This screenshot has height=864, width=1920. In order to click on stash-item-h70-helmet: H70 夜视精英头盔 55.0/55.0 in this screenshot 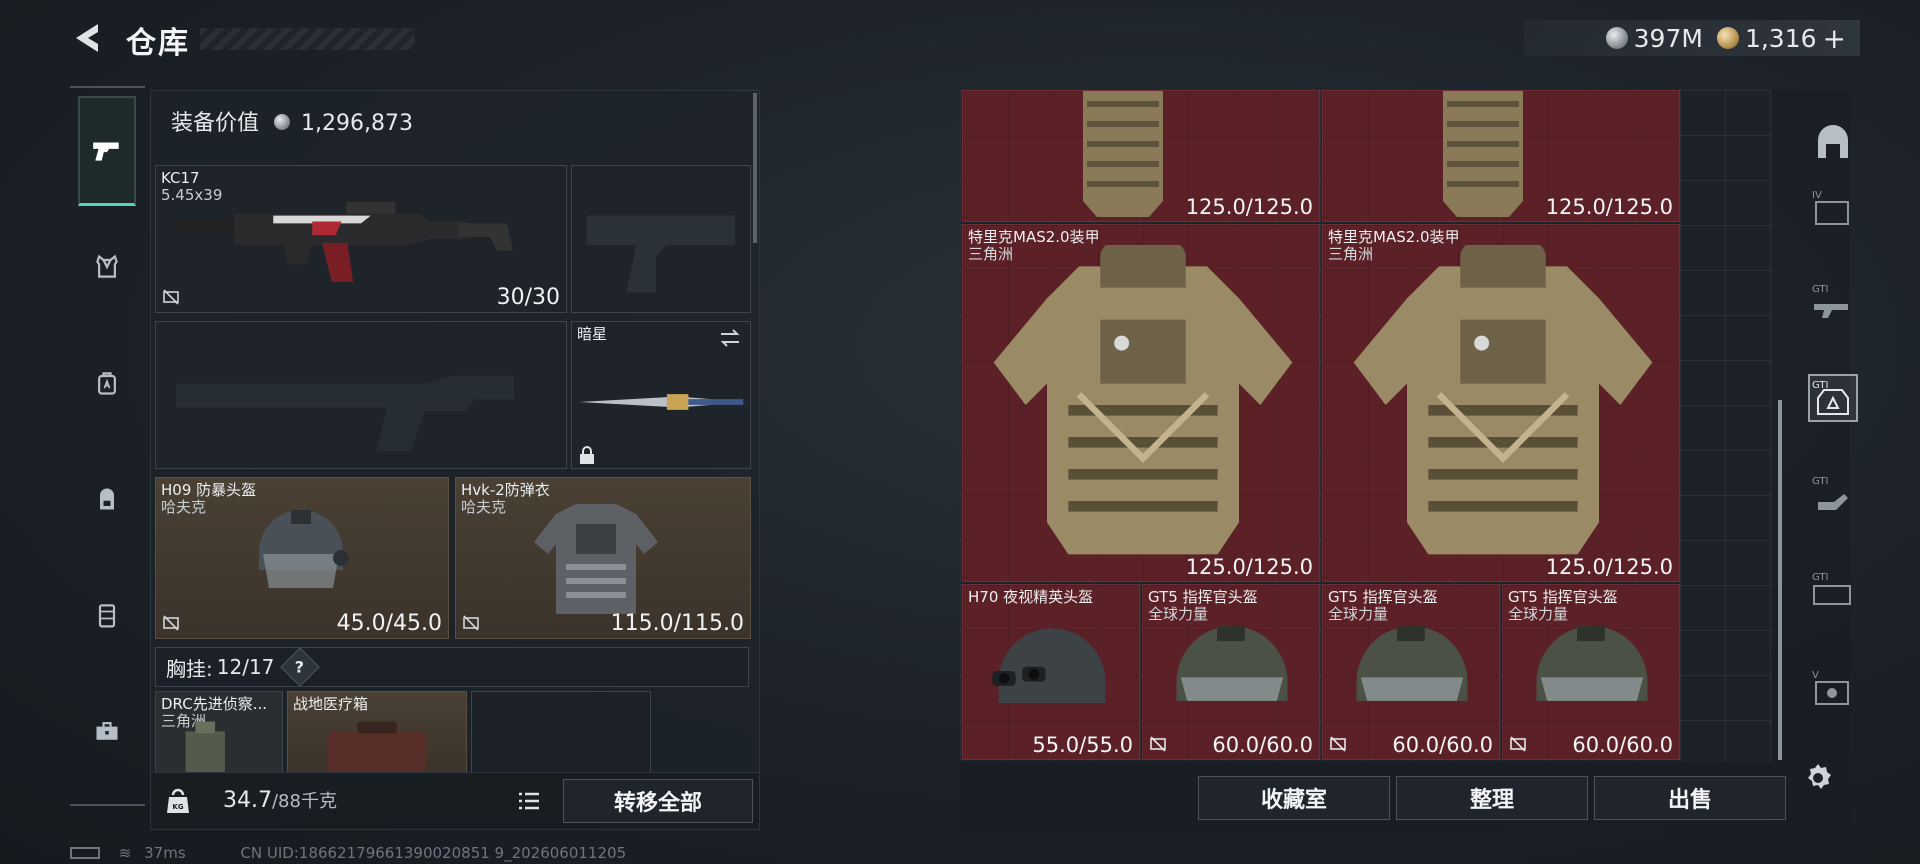, I will do `click(1051, 672)`.